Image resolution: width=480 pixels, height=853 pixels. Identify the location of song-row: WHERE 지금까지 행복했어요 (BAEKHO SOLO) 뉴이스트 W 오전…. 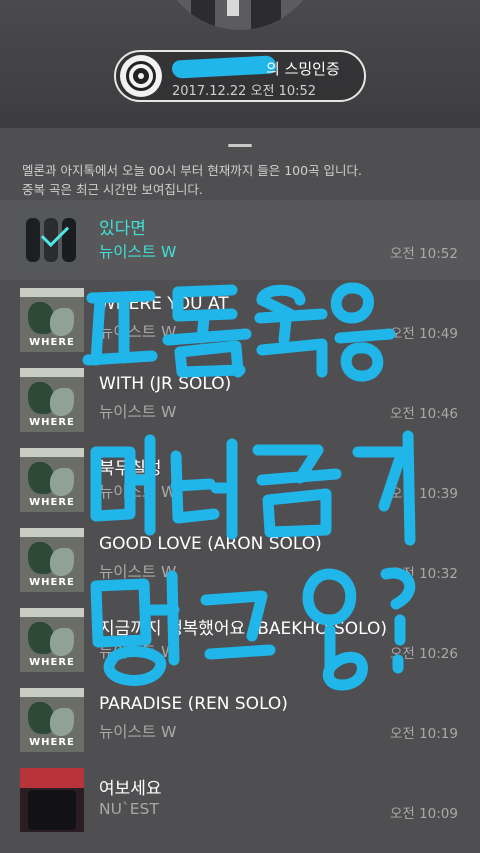
(240, 640).